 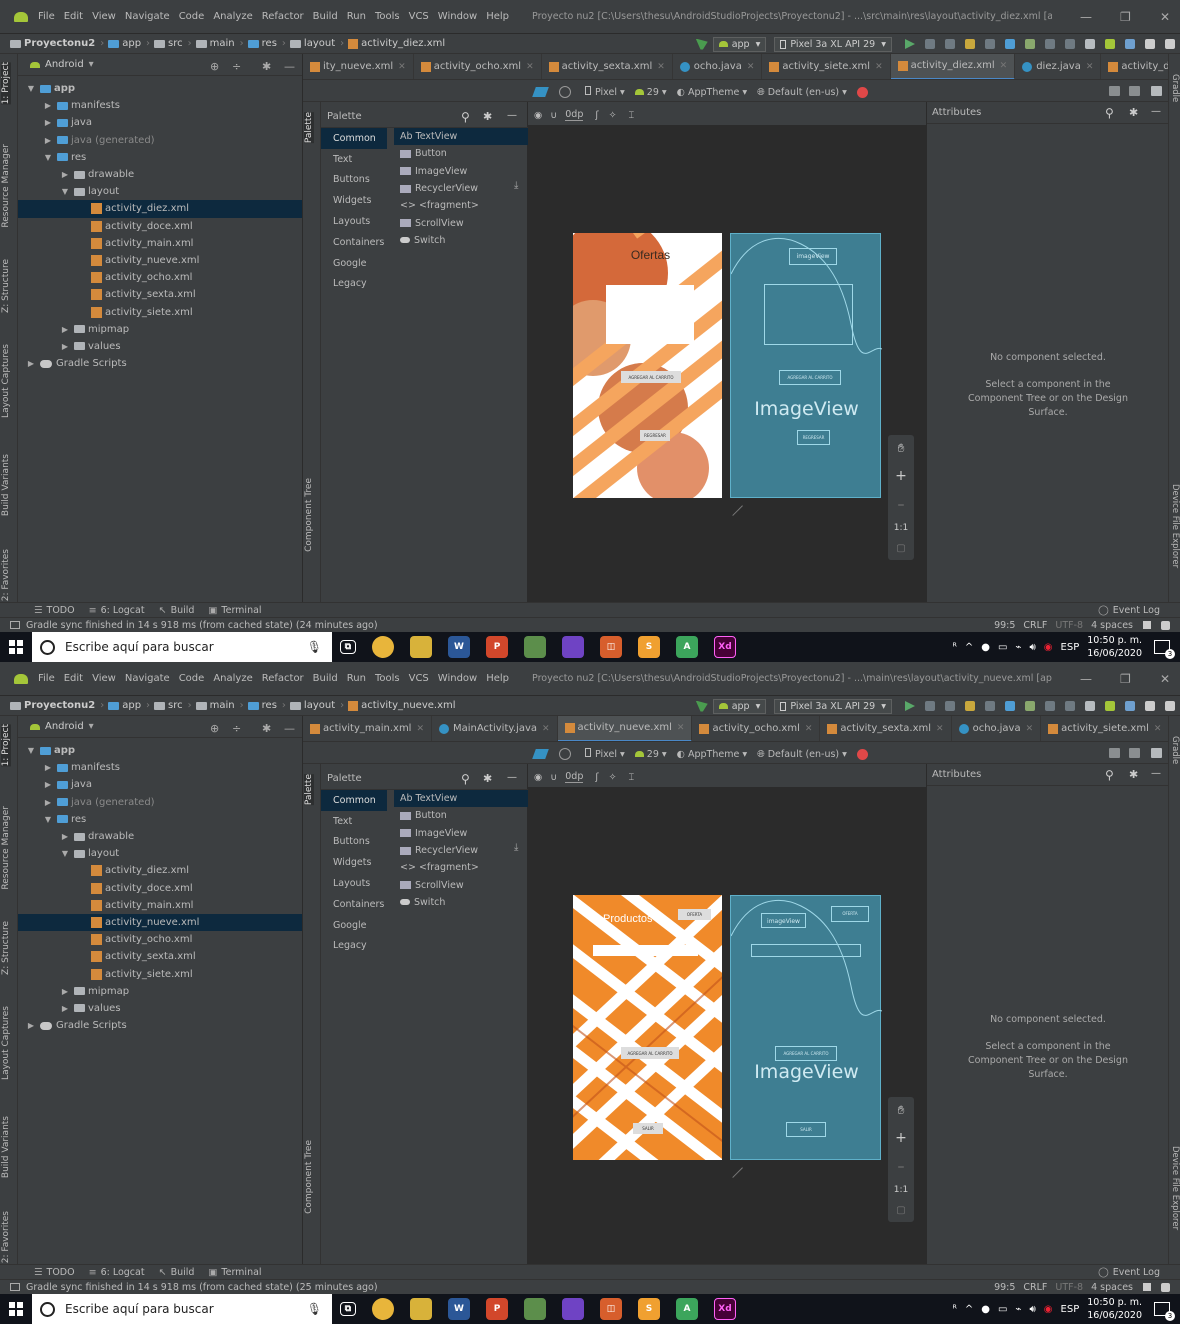 I want to click on palette-widget: <> <fragment>, so click(x=461, y=867).